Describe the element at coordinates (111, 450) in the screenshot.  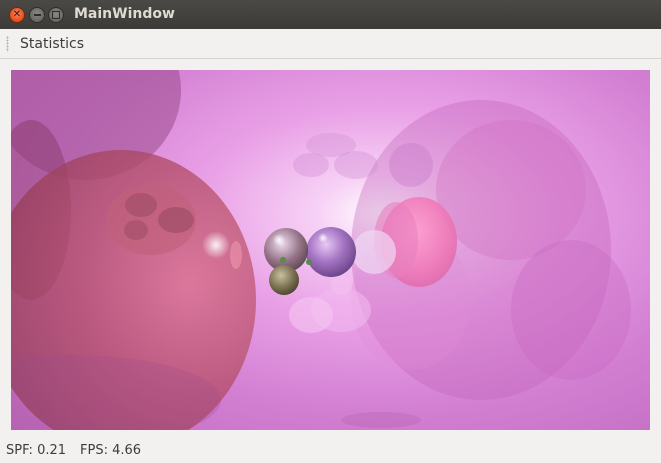
I see `fps-readout: FPS: 4.66` at that location.